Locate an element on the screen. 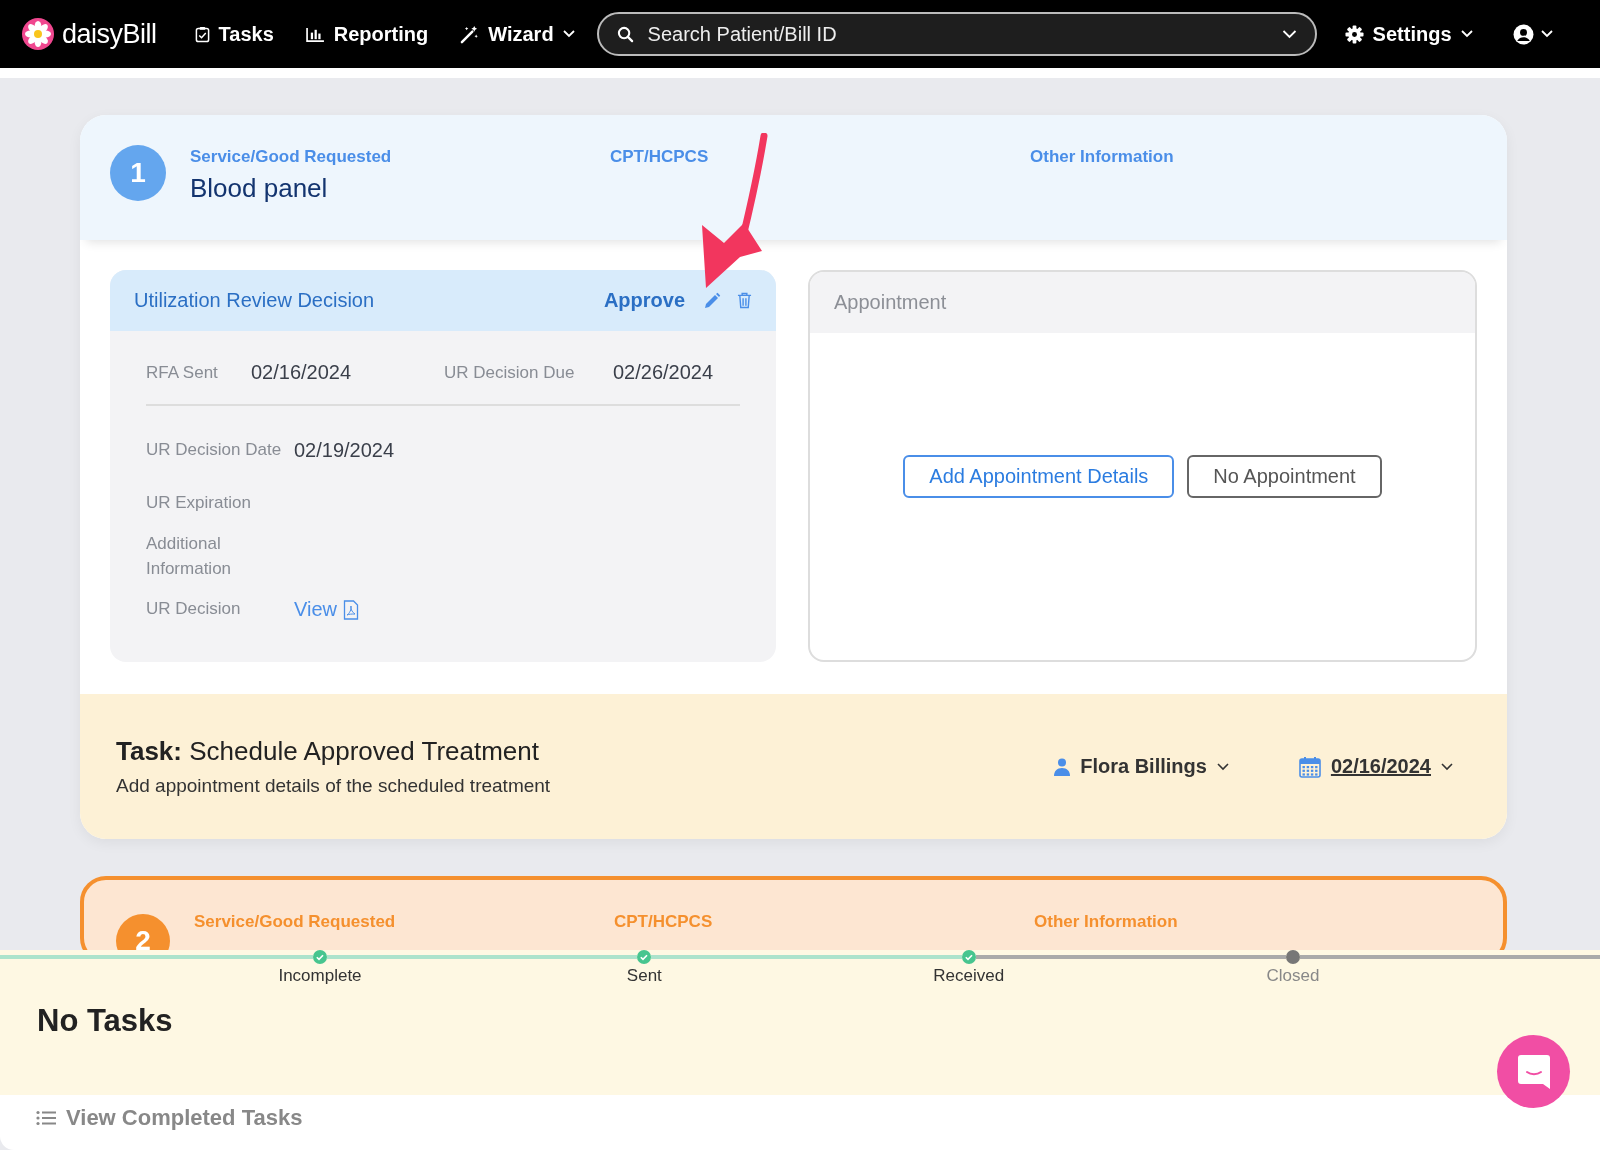 The width and height of the screenshot is (1600, 1150). decision-status: Approve is located at coordinates (644, 300).